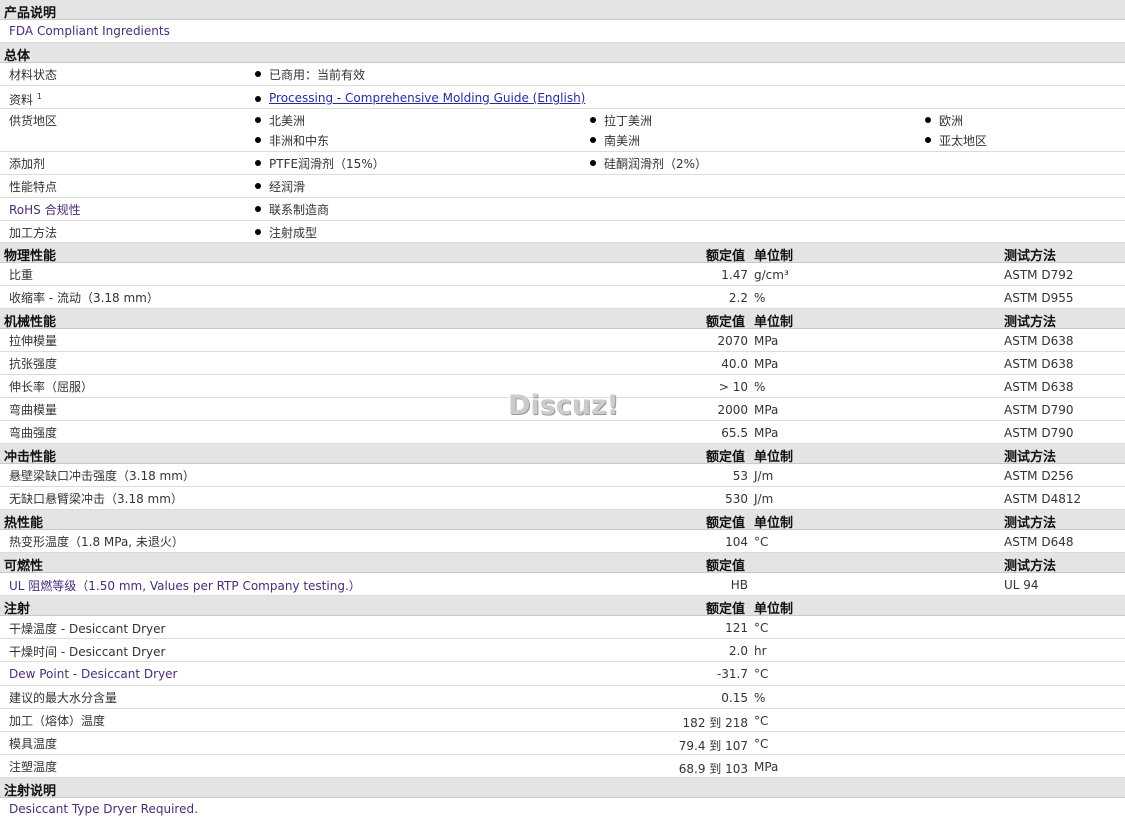 The image size is (1125, 819). I want to click on property-method: UL 94, so click(1021, 585).